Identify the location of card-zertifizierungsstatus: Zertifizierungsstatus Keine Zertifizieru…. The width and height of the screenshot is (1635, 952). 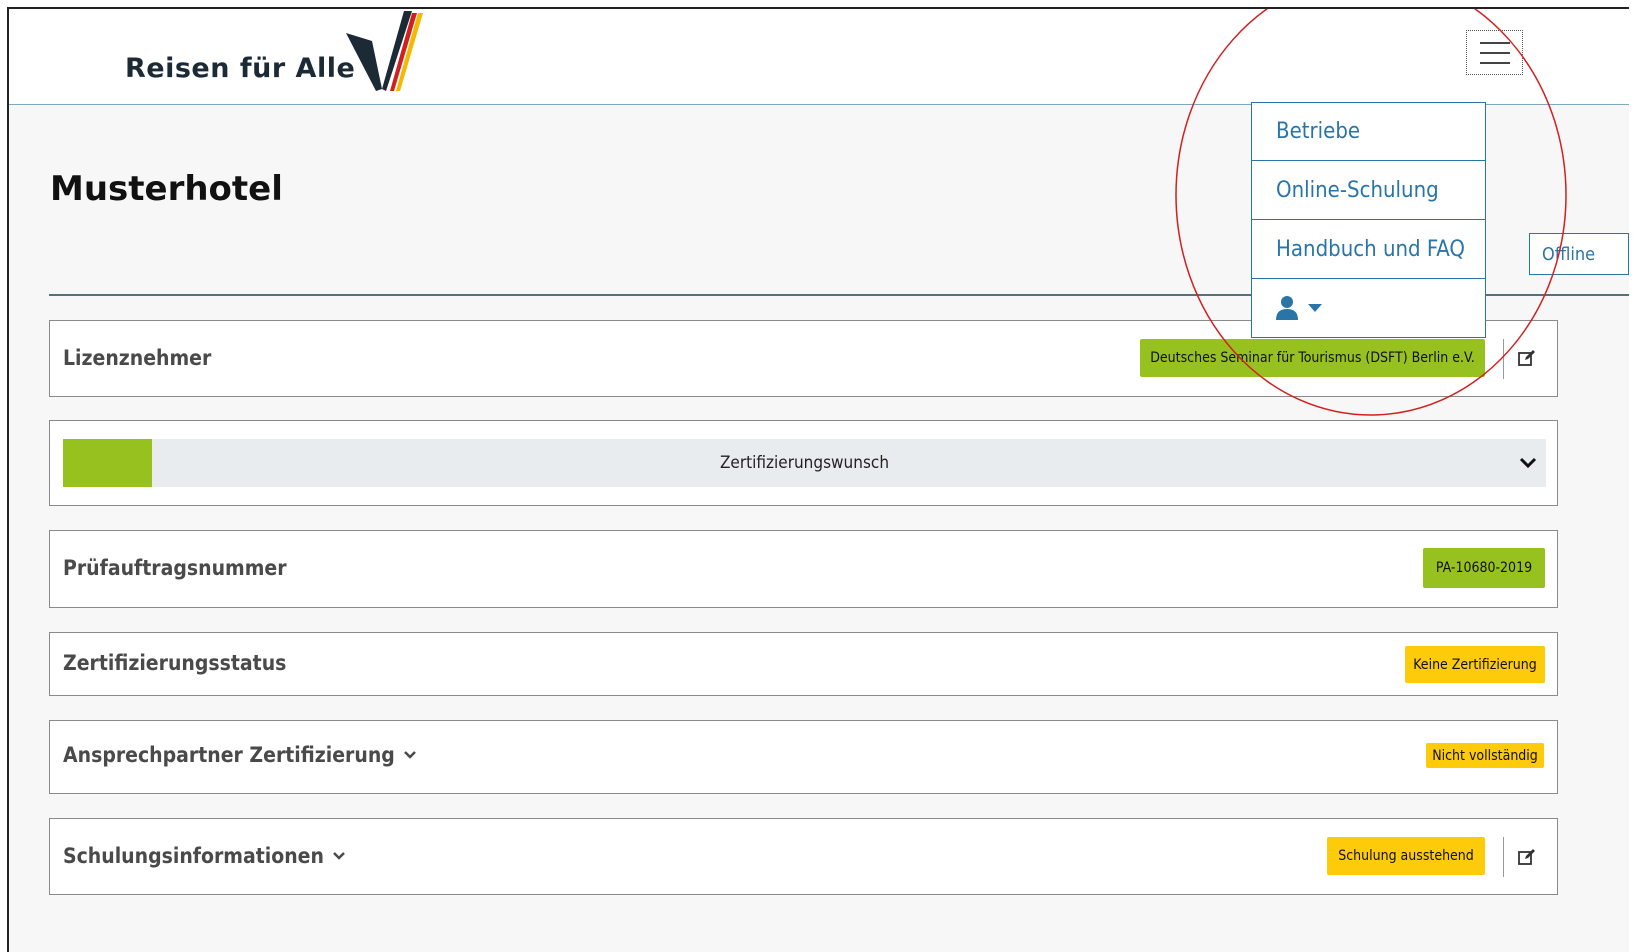
(803, 664).